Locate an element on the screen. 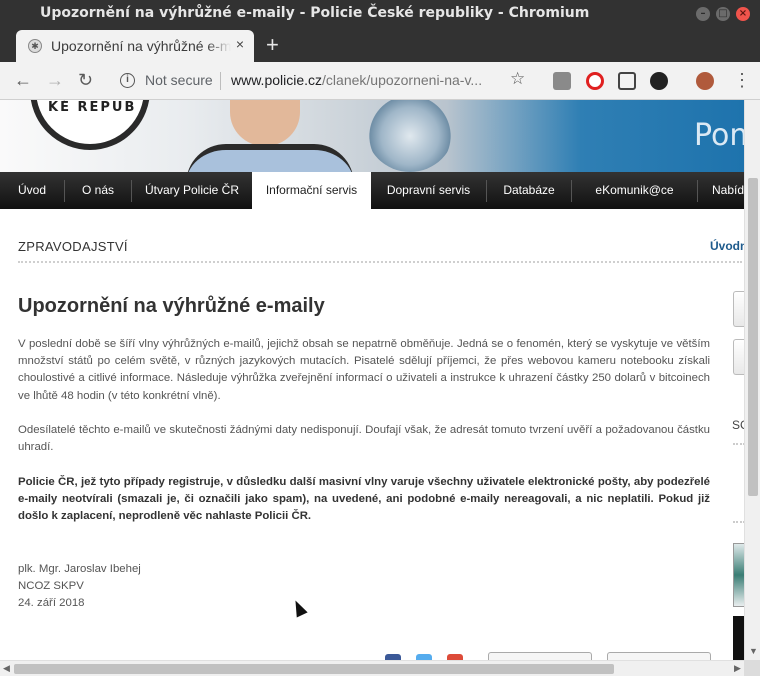 This screenshot has height=676, width=760. extension-icon is located at coordinates (562, 81).